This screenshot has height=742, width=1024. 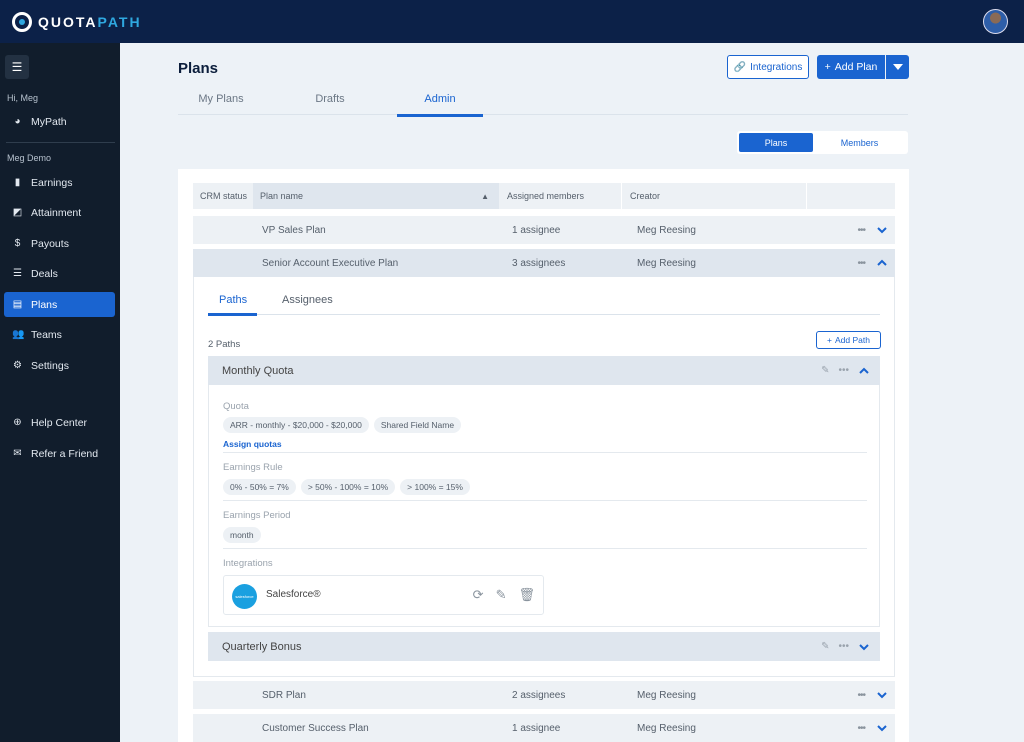 I want to click on sidebar-item-teams: 👥 Teams, so click(x=59, y=334).